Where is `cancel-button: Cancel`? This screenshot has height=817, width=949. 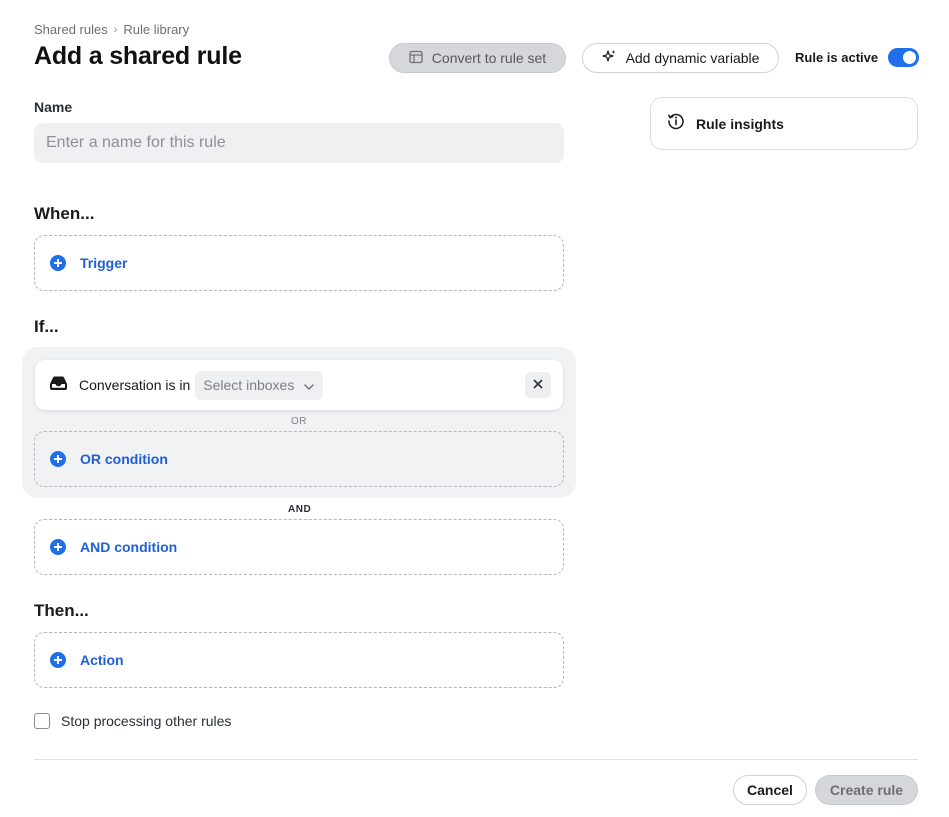
cancel-button: Cancel is located at coordinates (770, 790).